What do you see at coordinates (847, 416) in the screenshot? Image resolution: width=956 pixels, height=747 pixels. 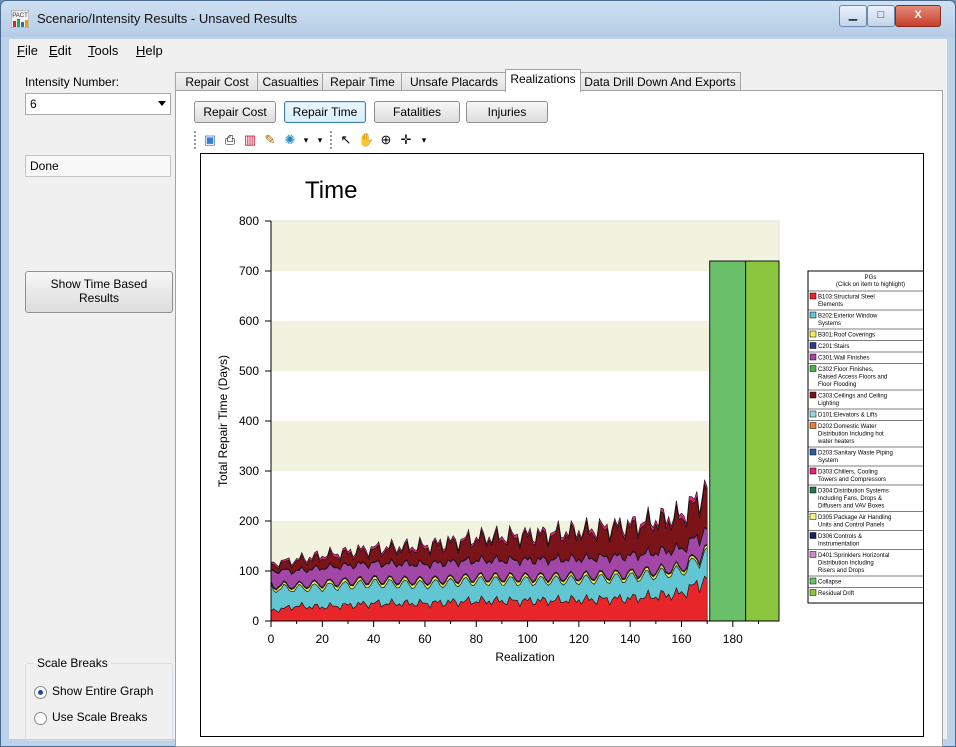 I see `legend-item-label: D101:Elevators & Lifts` at bounding box center [847, 416].